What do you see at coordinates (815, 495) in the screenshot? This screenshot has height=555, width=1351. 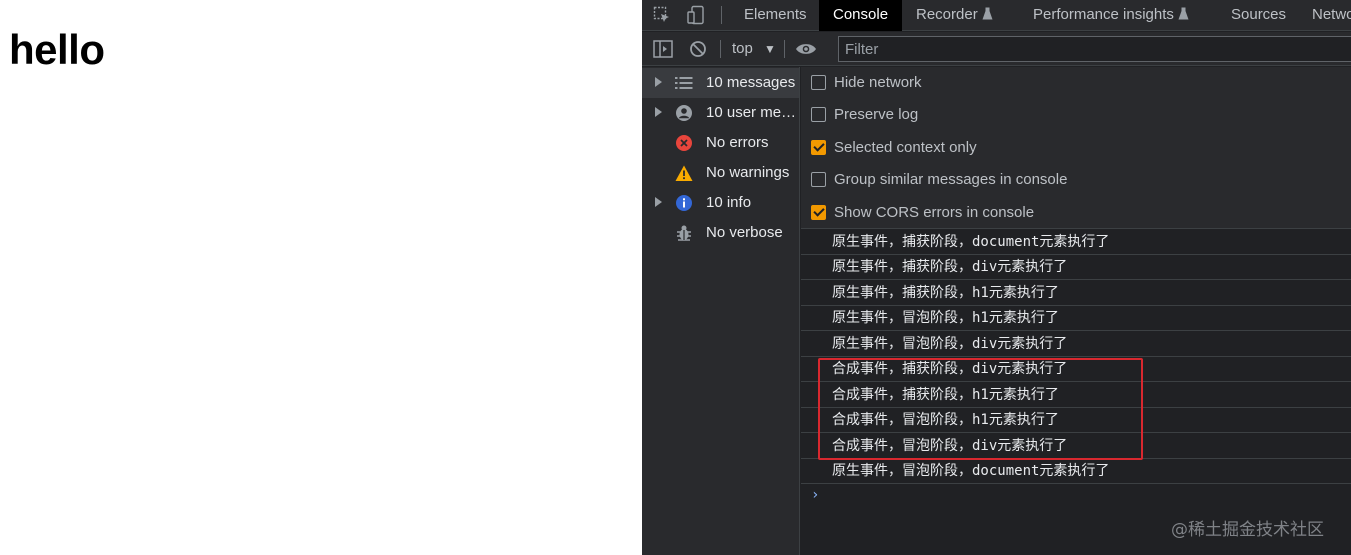 I see `console-prompt: ›` at bounding box center [815, 495].